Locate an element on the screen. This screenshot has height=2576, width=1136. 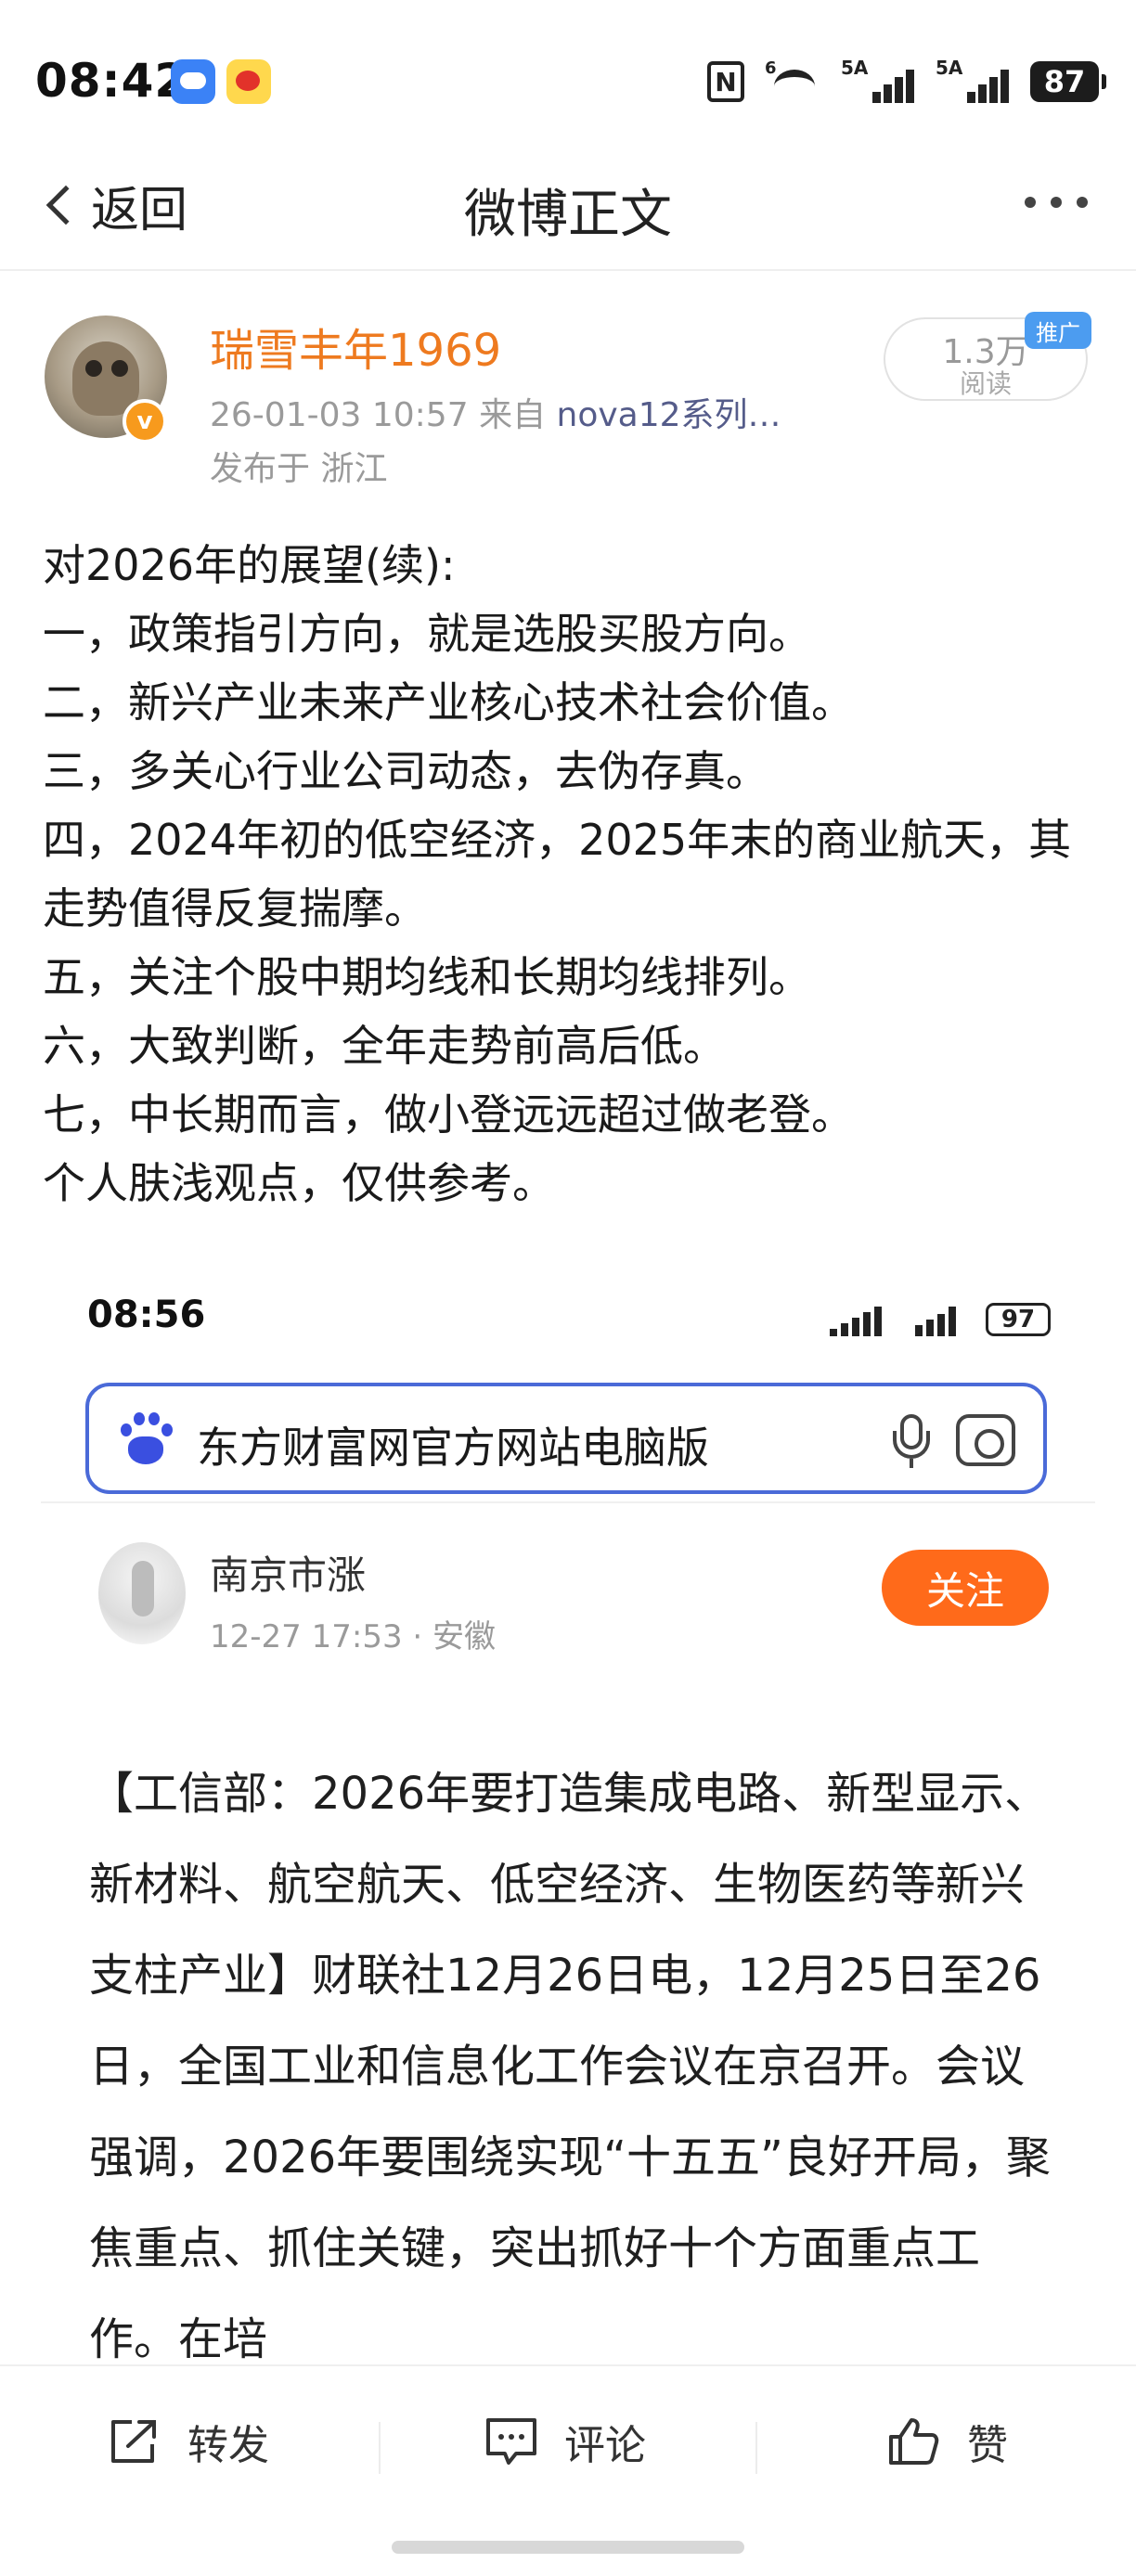
status-time: 08:42 is located at coordinates (111, 81).